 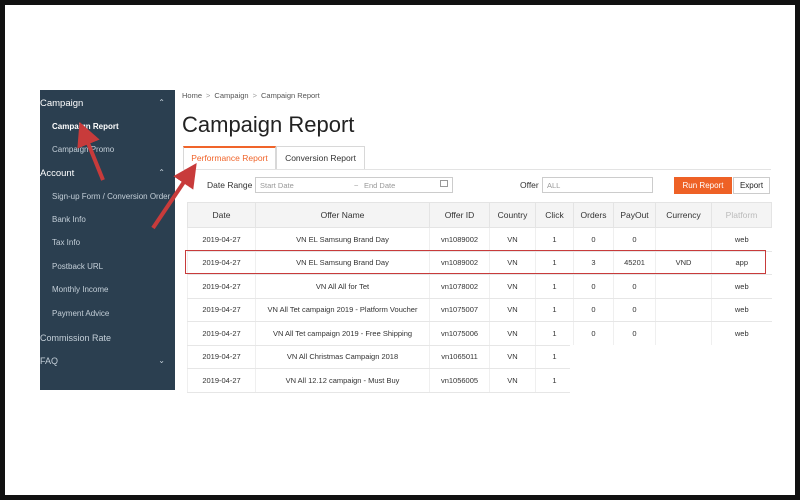 I want to click on sidebar-item-bank-info: Bank Info, so click(x=112, y=219).